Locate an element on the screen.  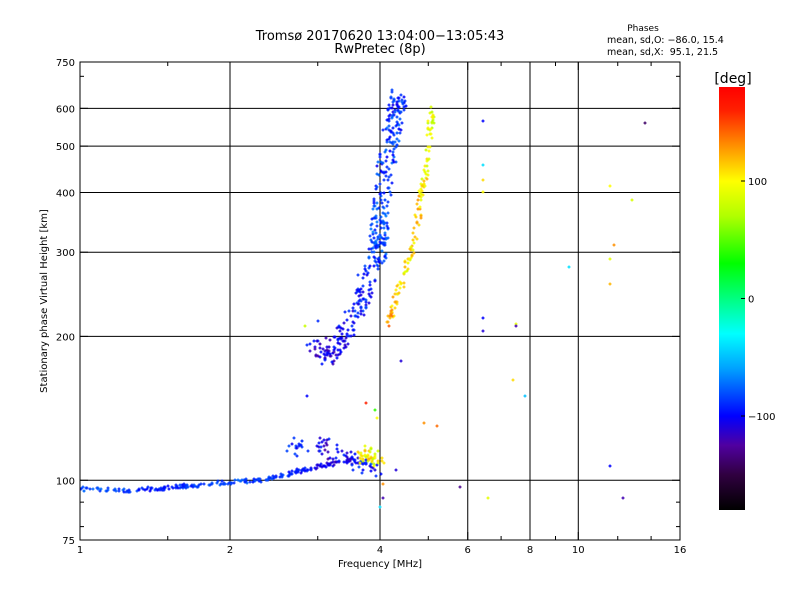
colorbar-tick-label: −100 is located at coordinates (761, 417).